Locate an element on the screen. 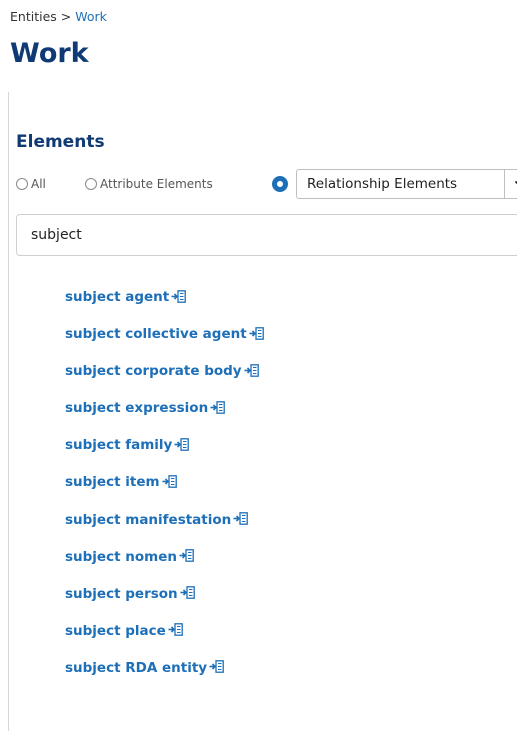 The width and height of the screenshot is (517, 731). list-item: subject family is located at coordinates (164, 445).